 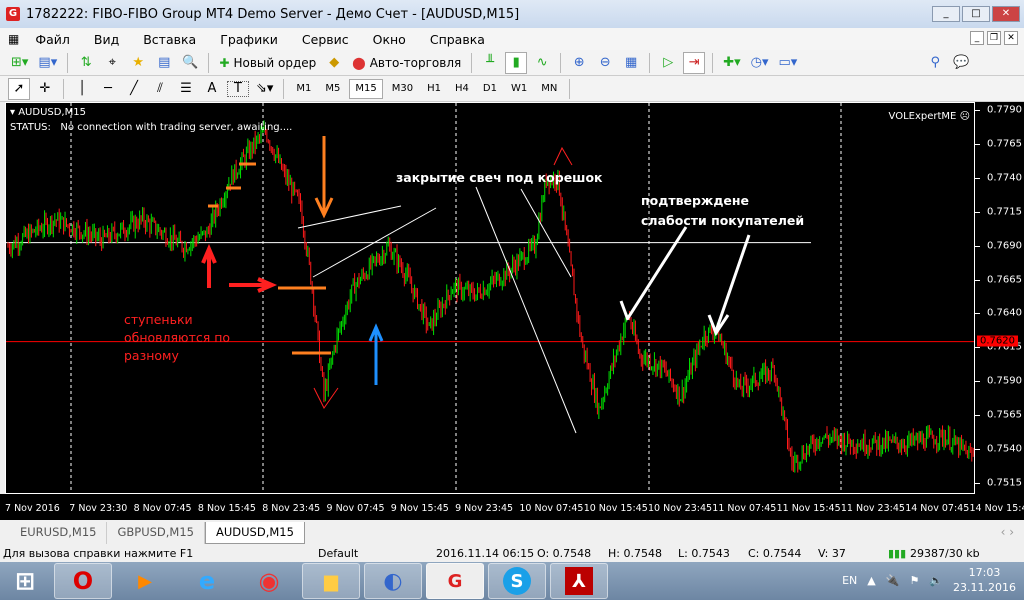 I want to click on terminal-icon: ▤, so click(x=164, y=63).